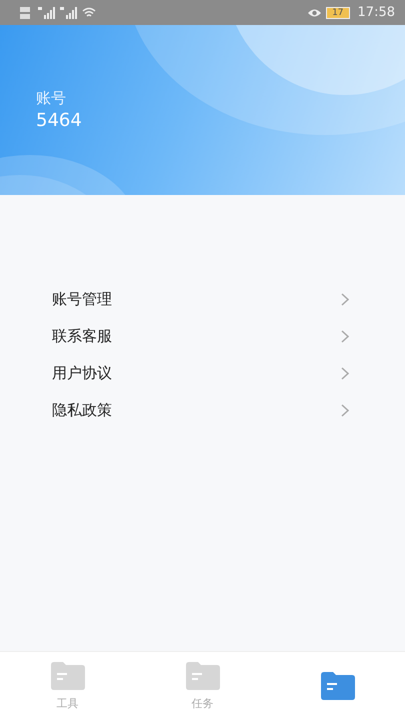 The image size is (405, 720). What do you see at coordinates (89, 12) in the screenshot?
I see `wifi-icon` at bounding box center [89, 12].